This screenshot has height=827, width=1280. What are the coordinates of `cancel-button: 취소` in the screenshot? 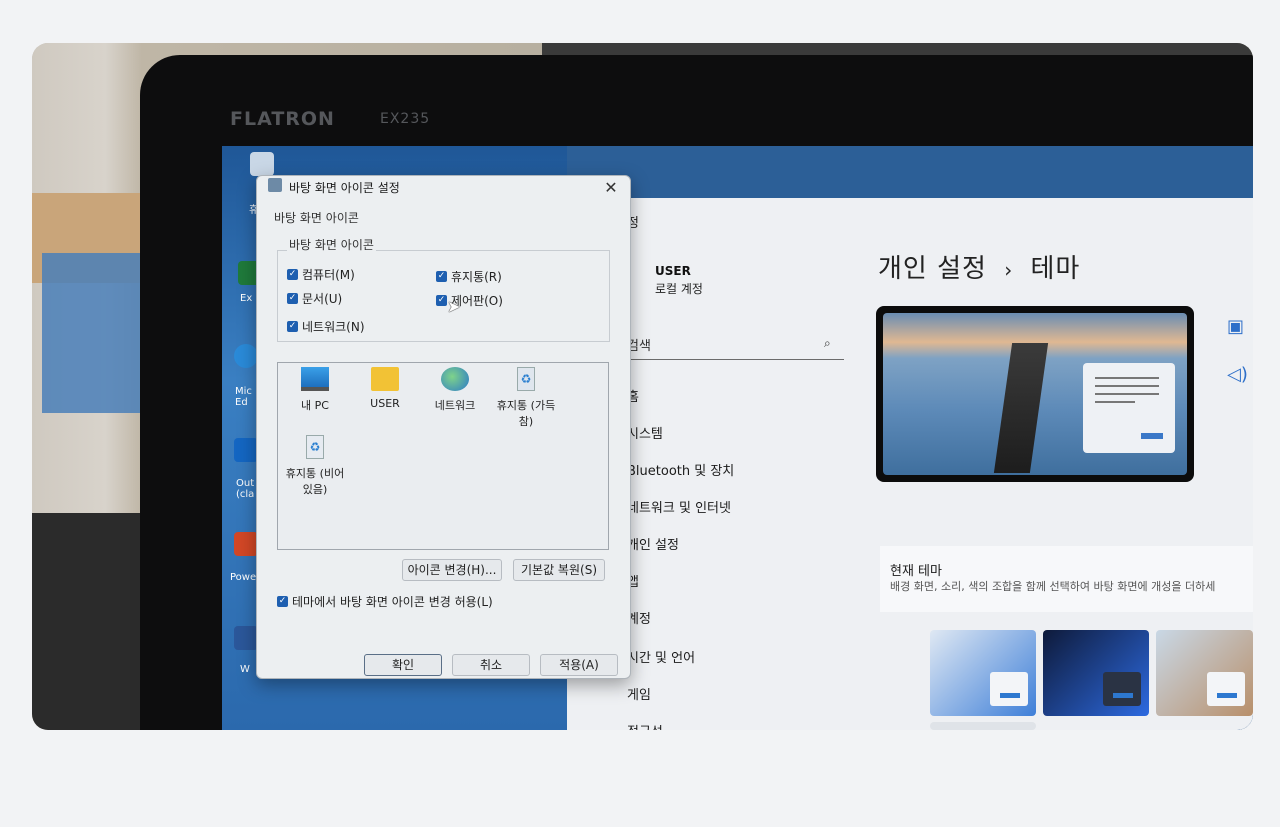 It's located at (491, 665).